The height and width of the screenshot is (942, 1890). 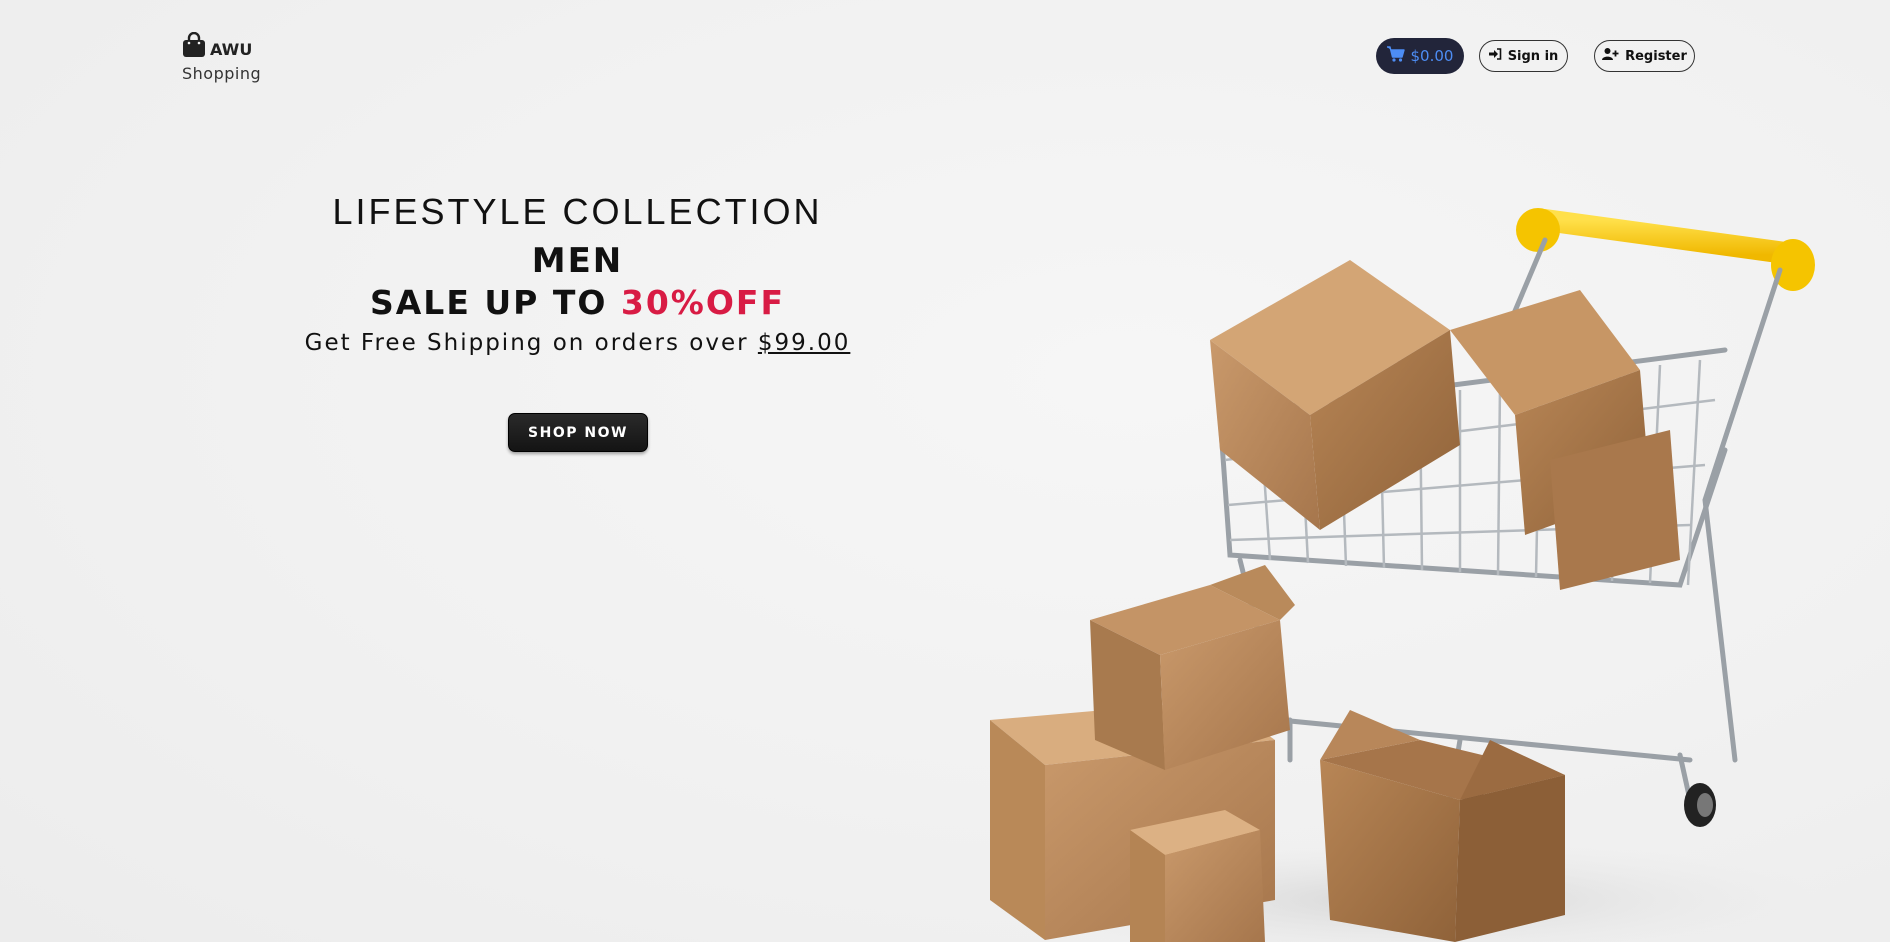 I want to click on hero-sale-line: SALE UP TO 30%OFF, so click(x=577, y=303).